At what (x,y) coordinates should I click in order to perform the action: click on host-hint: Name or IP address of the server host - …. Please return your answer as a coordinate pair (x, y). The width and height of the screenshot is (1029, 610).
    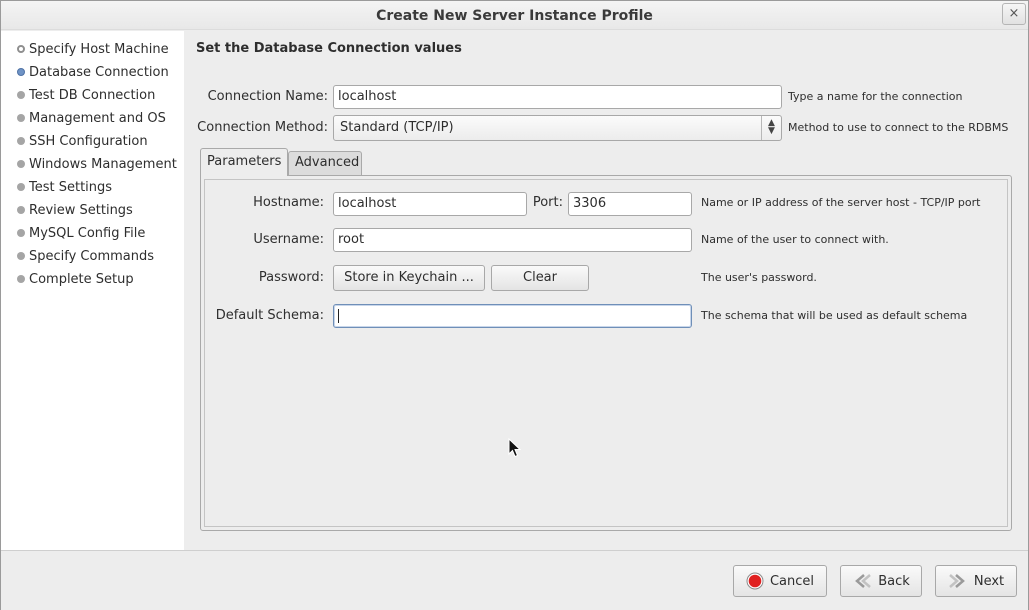
    Looking at the image, I should click on (841, 202).